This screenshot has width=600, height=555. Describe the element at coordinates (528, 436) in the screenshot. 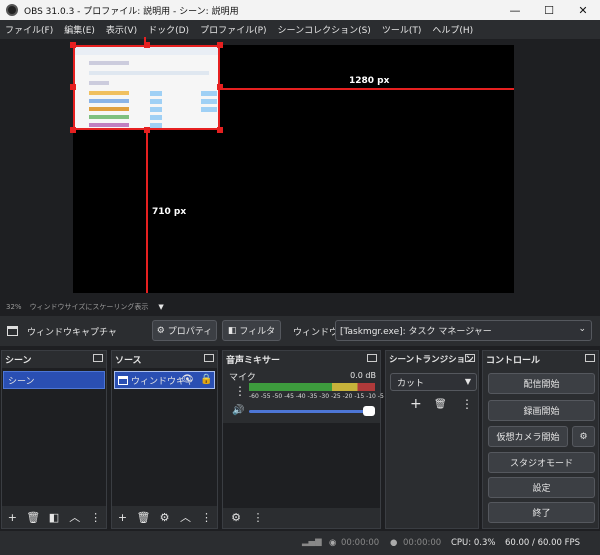

I see `virtual-camera-button: 仮想カメラ開始` at that location.